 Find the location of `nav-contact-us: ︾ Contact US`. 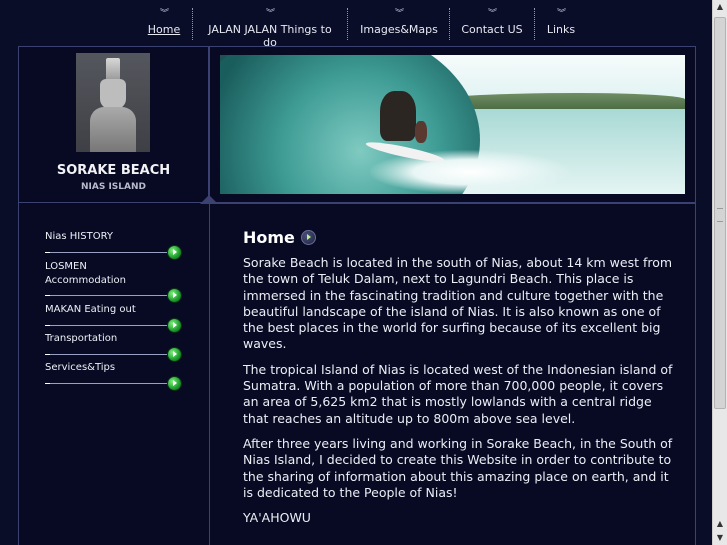

nav-contact-us: ︾ Contact US is located at coordinates (492, 25).